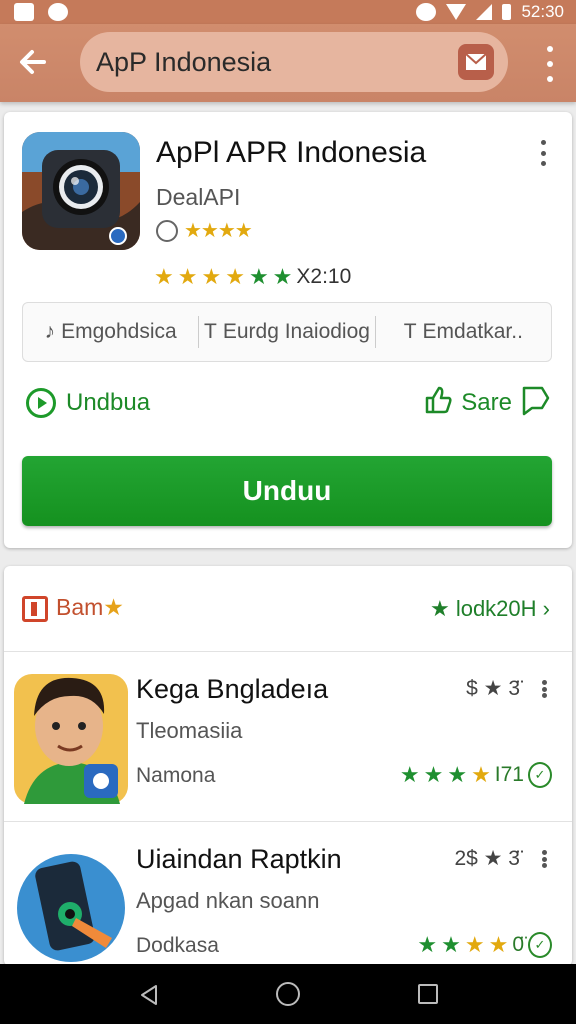 Image resolution: width=576 pixels, height=1024 pixels. I want to click on clock-icon, so click(167, 230).